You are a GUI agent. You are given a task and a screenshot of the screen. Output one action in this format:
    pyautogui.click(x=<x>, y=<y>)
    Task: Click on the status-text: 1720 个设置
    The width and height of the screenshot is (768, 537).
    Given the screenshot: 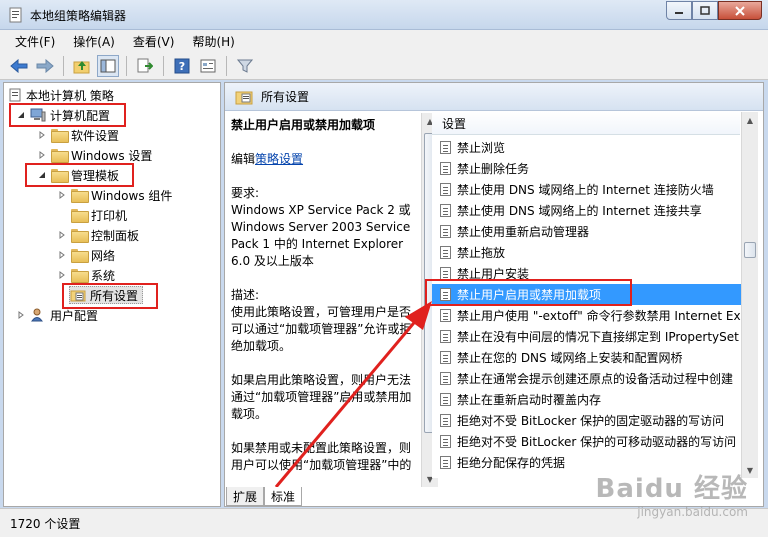 What is the action you would take?
    pyautogui.click(x=45, y=523)
    